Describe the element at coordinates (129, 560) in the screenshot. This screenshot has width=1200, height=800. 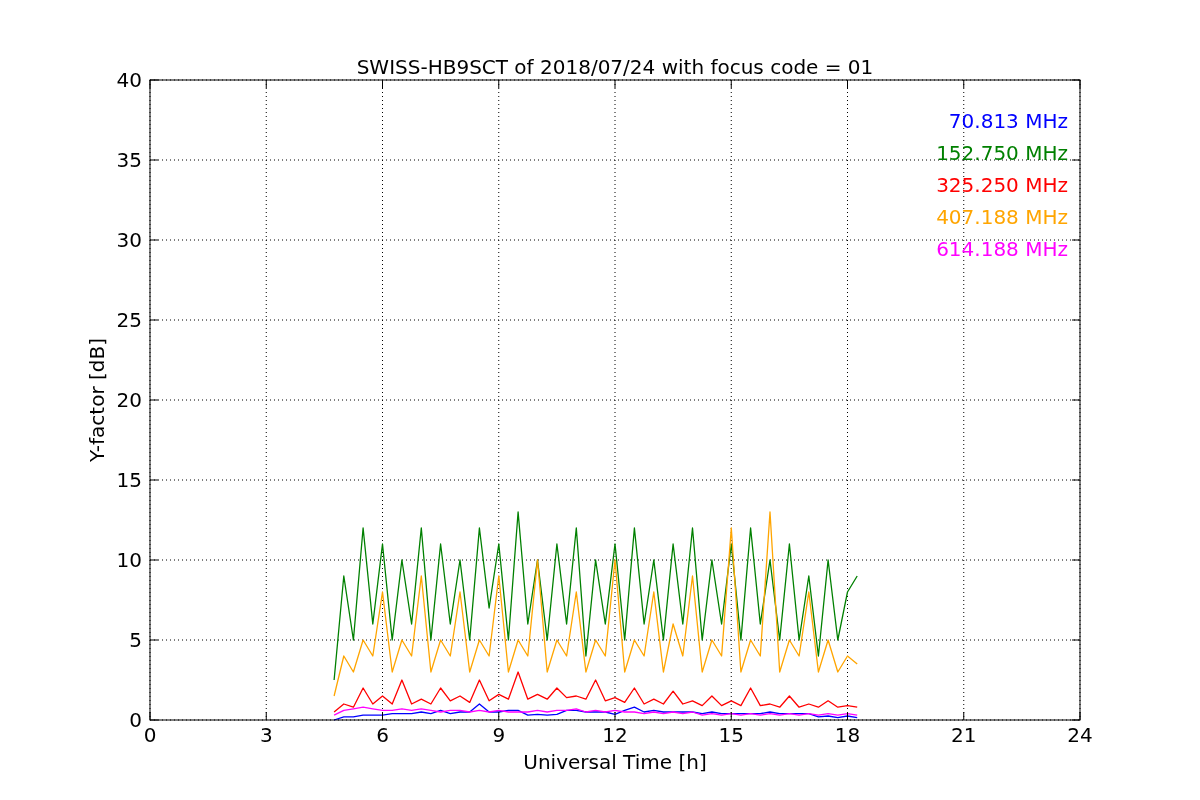
I see `y-tick-label: 10` at that location.